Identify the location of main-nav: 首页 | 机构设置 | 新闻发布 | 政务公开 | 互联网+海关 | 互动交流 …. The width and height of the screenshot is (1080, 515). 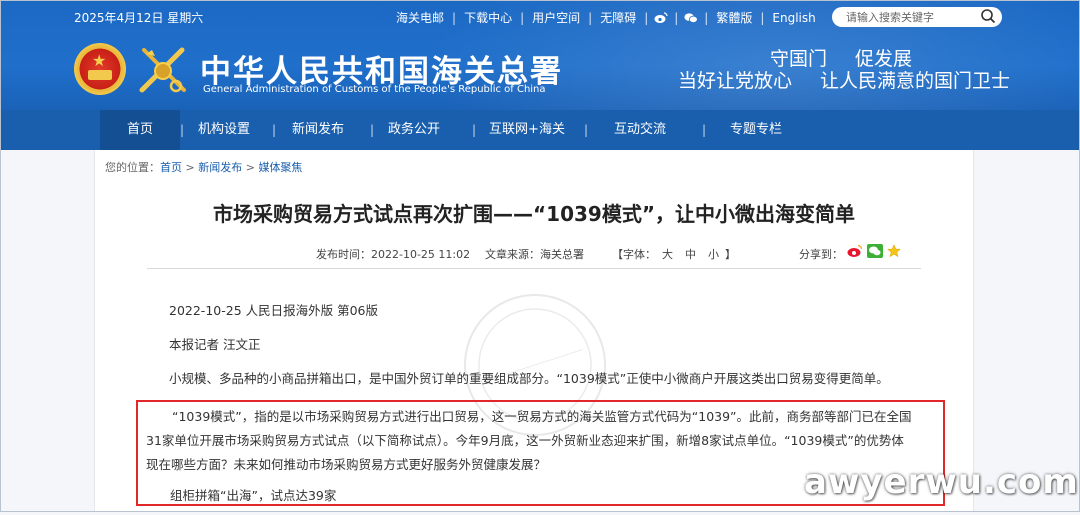
(540, 130).